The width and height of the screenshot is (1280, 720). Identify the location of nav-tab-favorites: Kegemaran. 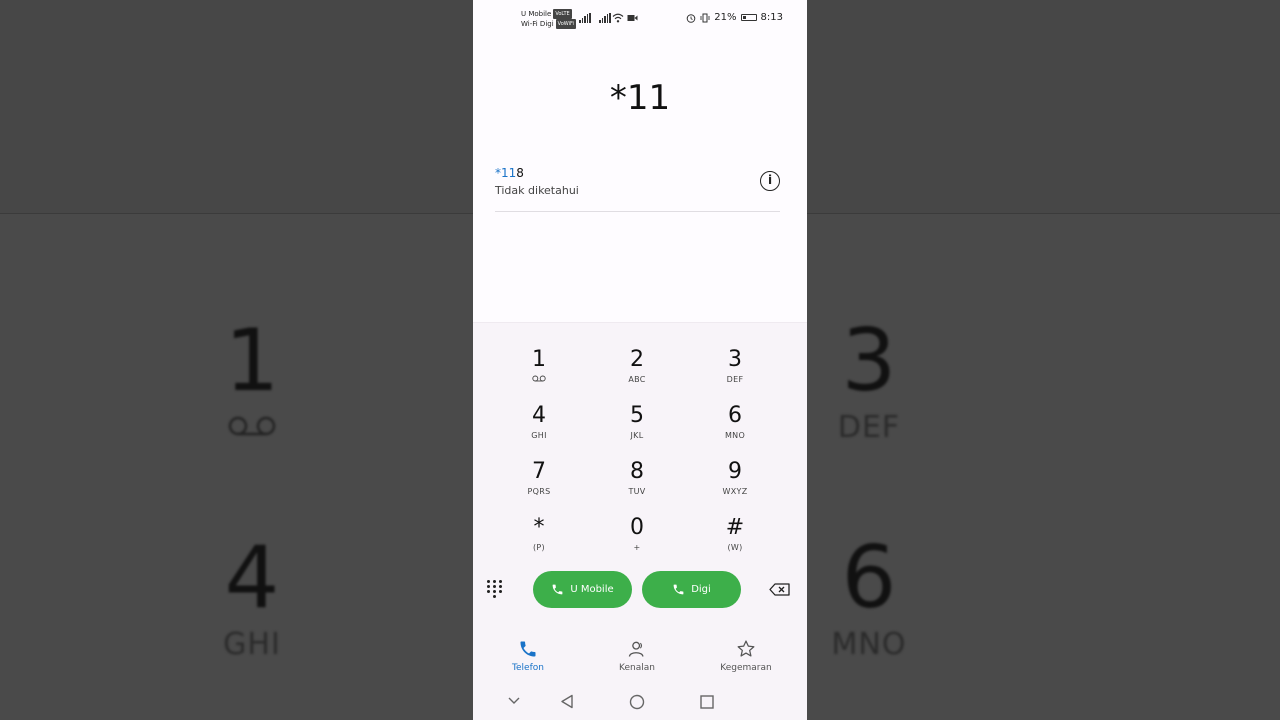
(746, 655).